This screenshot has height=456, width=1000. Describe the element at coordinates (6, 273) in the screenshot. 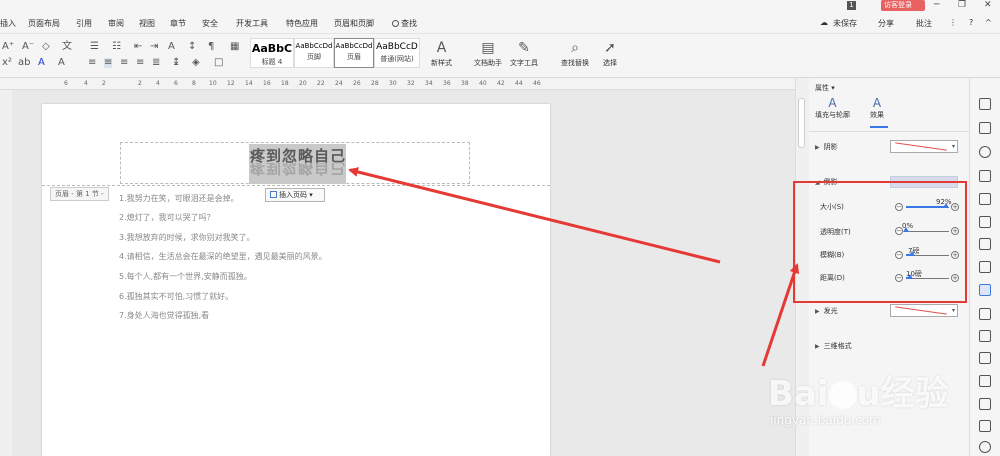

I see `vertical-ruler` at that location.